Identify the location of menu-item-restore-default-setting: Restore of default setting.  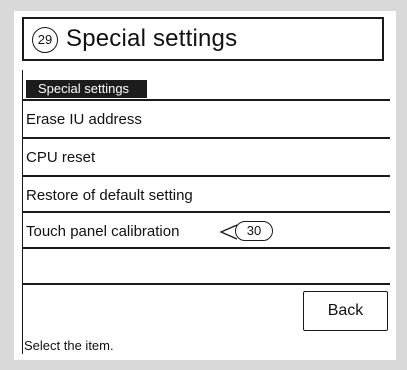
(207, 196).